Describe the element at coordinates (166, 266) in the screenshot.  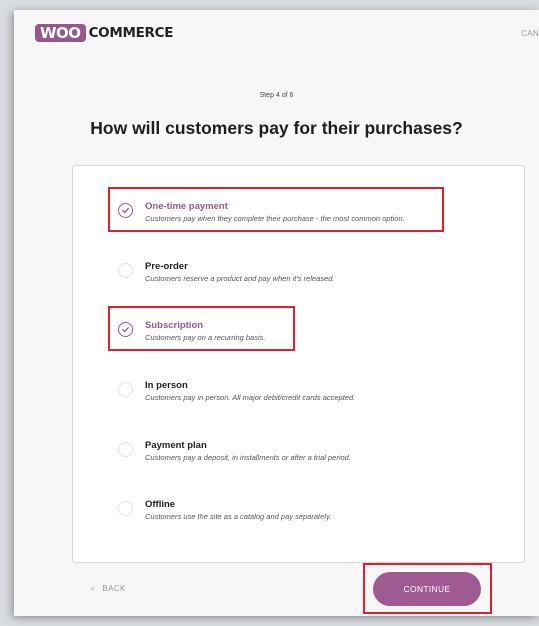
I see `option-label: Pre-order` at that location.